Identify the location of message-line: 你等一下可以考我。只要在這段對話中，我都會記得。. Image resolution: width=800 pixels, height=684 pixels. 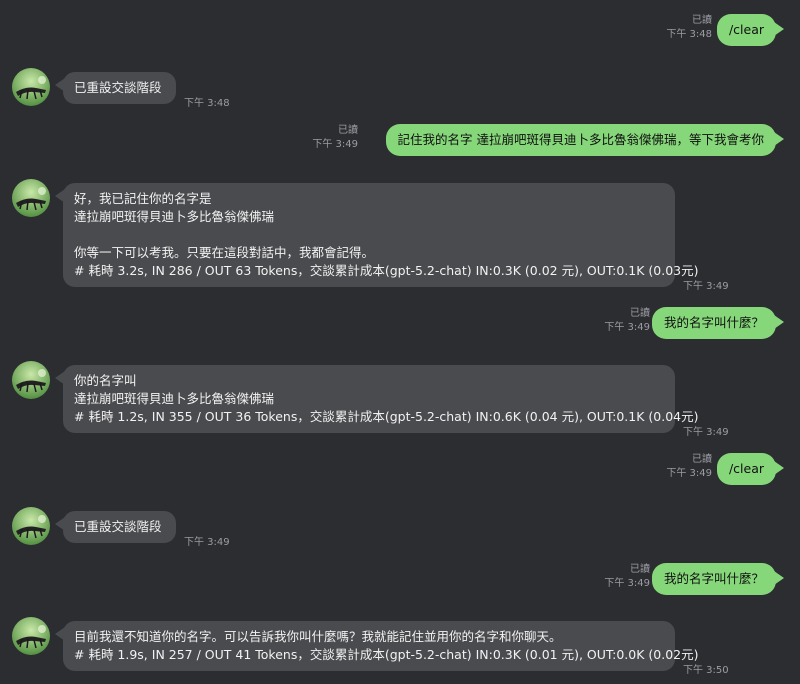
(224, 252).